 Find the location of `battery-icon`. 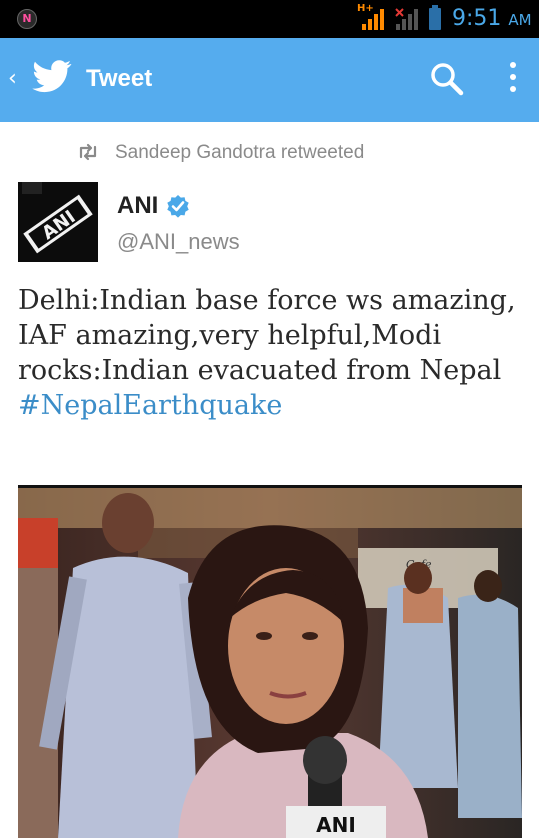

battery-icon is located at coordinates (435, 17).